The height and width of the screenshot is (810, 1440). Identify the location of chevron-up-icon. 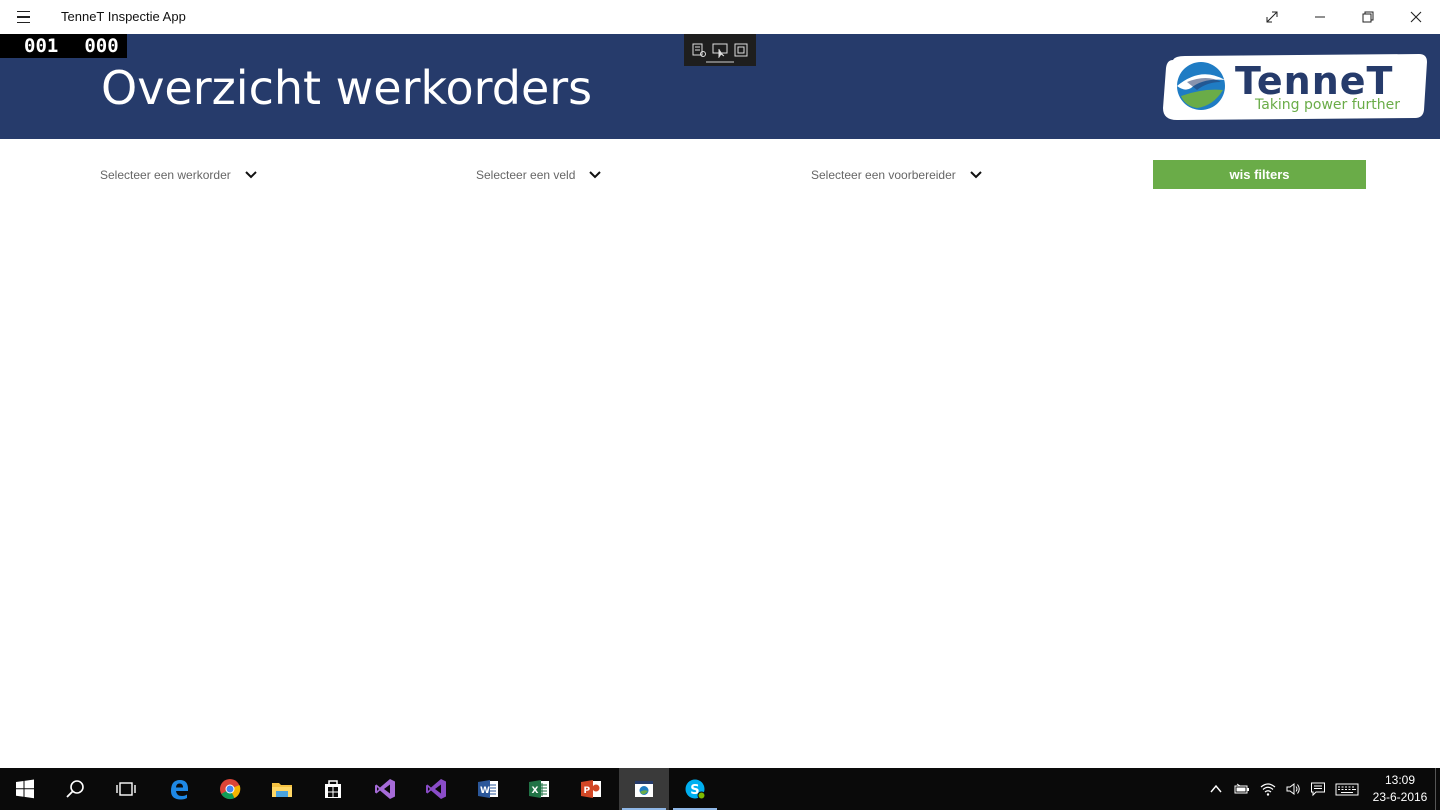
(1216, 788).